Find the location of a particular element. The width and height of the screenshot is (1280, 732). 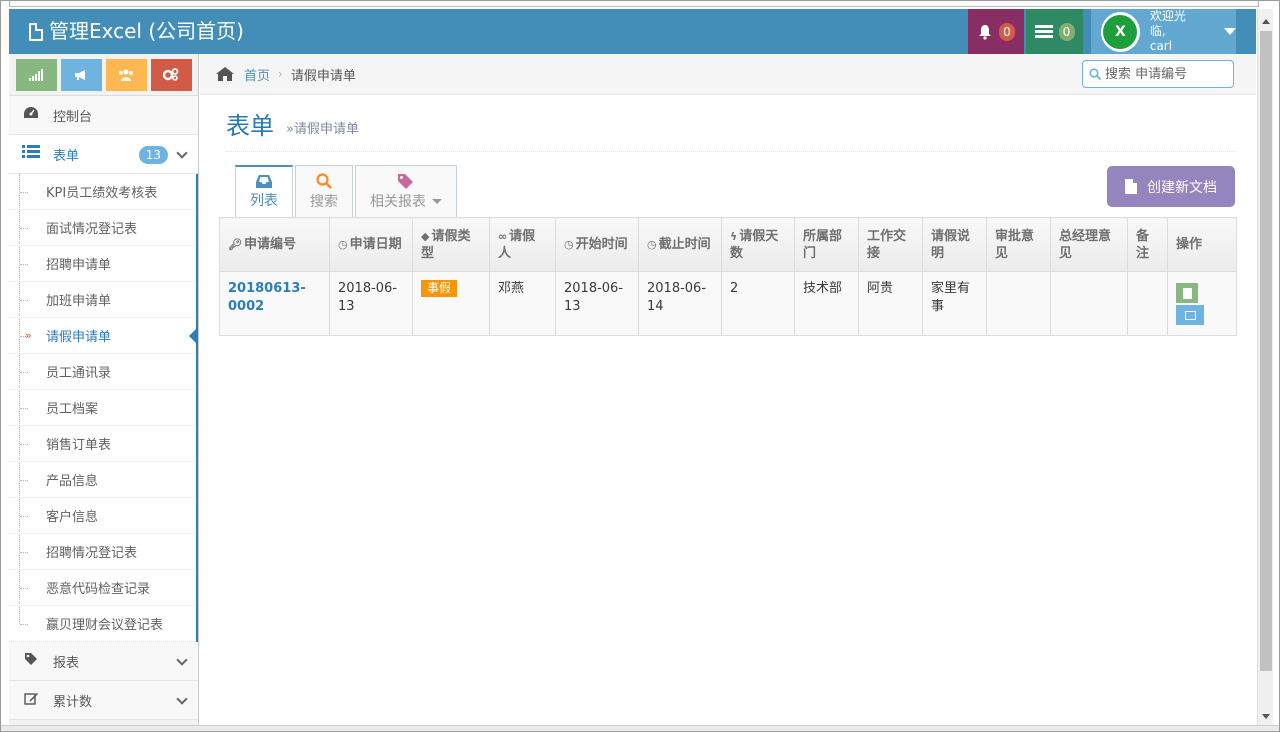

search-input is located at coordinates (1164, 74).